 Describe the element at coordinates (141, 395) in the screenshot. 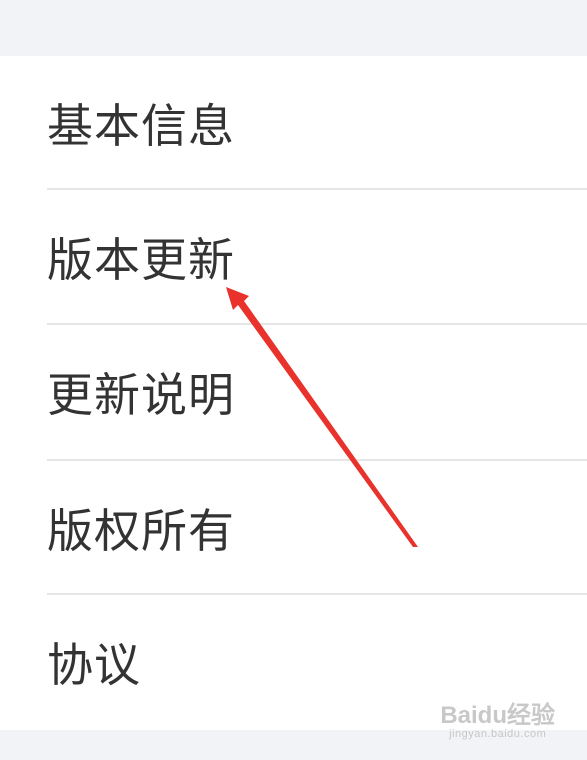

I see `list-item-label: 更新说明` at that location.